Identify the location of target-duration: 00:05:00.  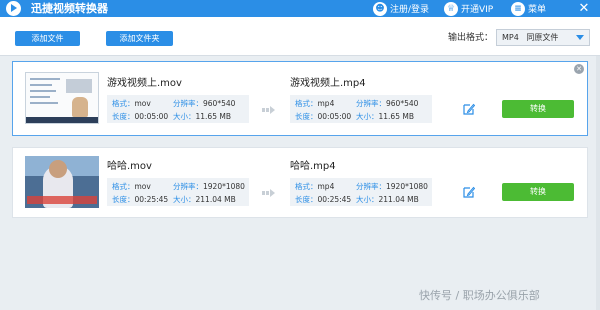
(334, 116).